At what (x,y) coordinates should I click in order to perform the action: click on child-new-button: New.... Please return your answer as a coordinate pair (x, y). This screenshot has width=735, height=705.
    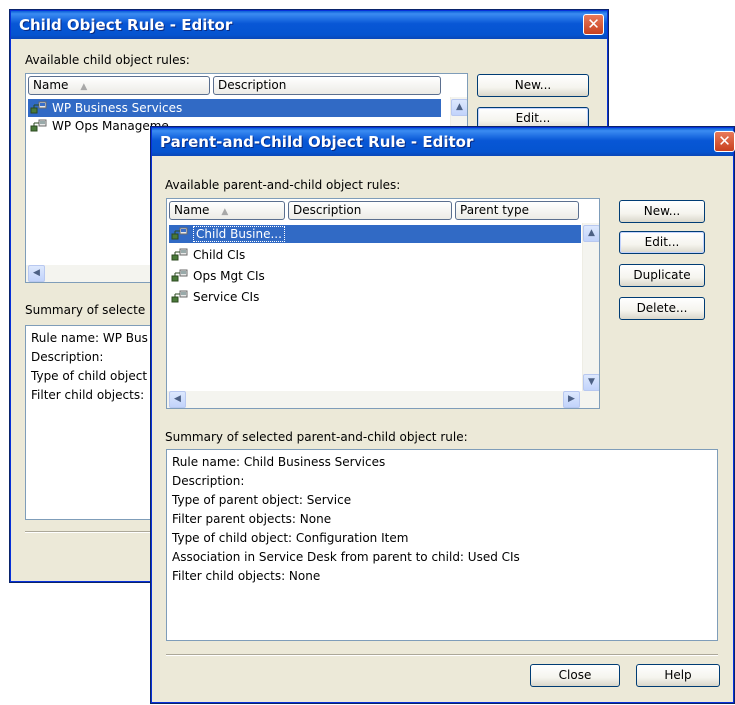
    Looking at the image, I should click on (533, 85).